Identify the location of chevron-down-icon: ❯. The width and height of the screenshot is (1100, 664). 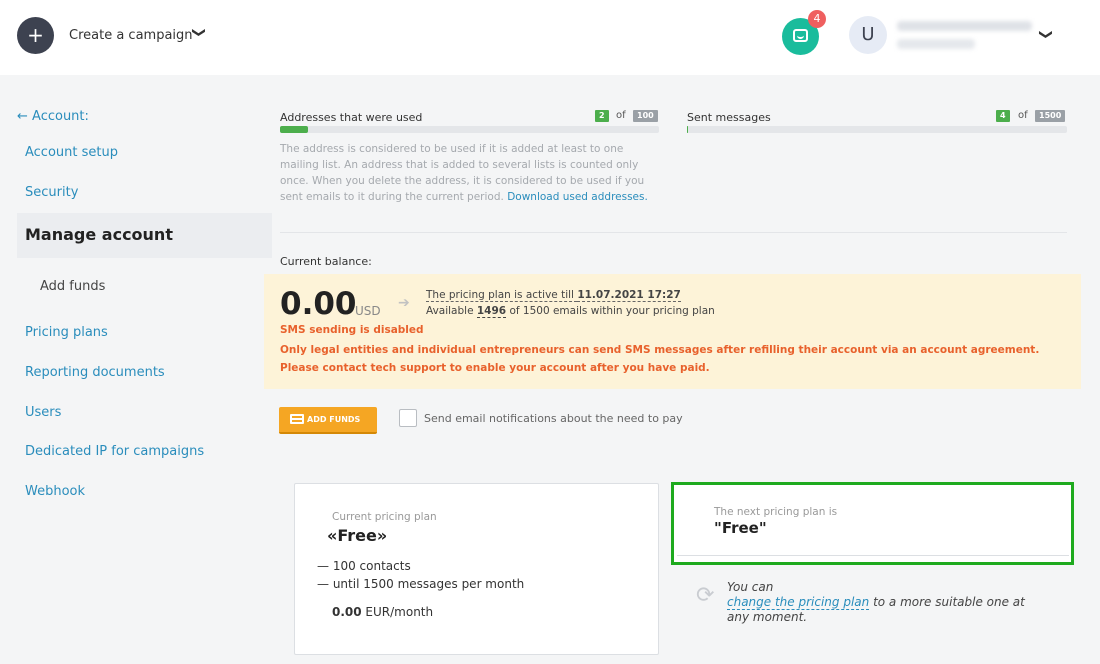
(198, 32).